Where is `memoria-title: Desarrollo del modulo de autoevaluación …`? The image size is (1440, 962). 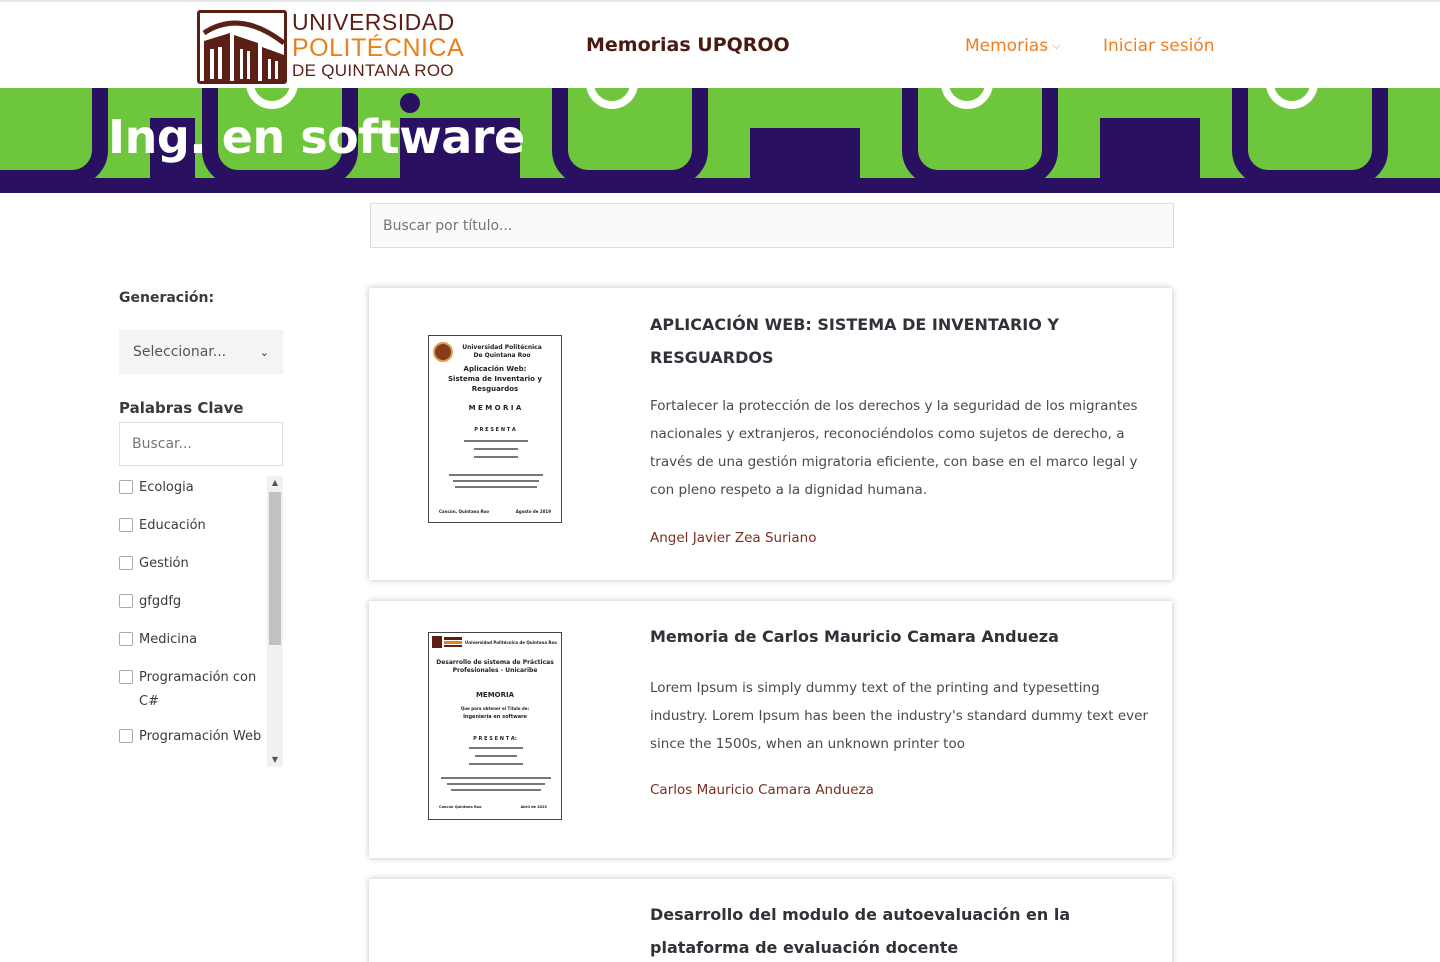
memoria-title: Desarrollo del modulo de autoevaluación … is located at coordinates (902, 930).